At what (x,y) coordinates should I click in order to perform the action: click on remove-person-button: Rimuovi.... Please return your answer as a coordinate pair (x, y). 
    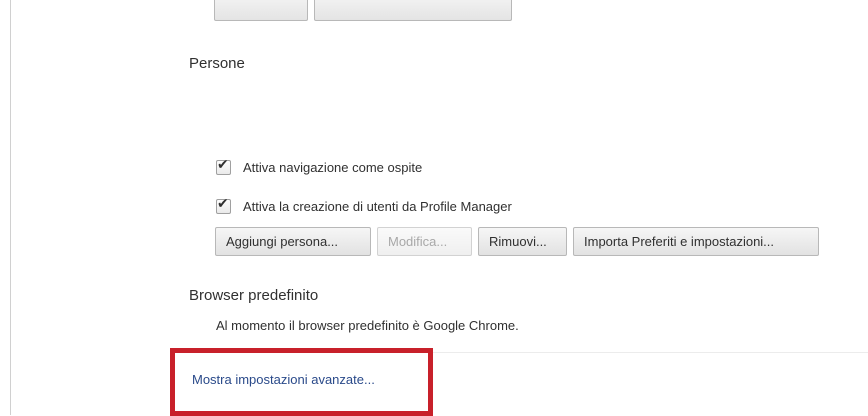
    Looking at the image, I should click on (522, 241).